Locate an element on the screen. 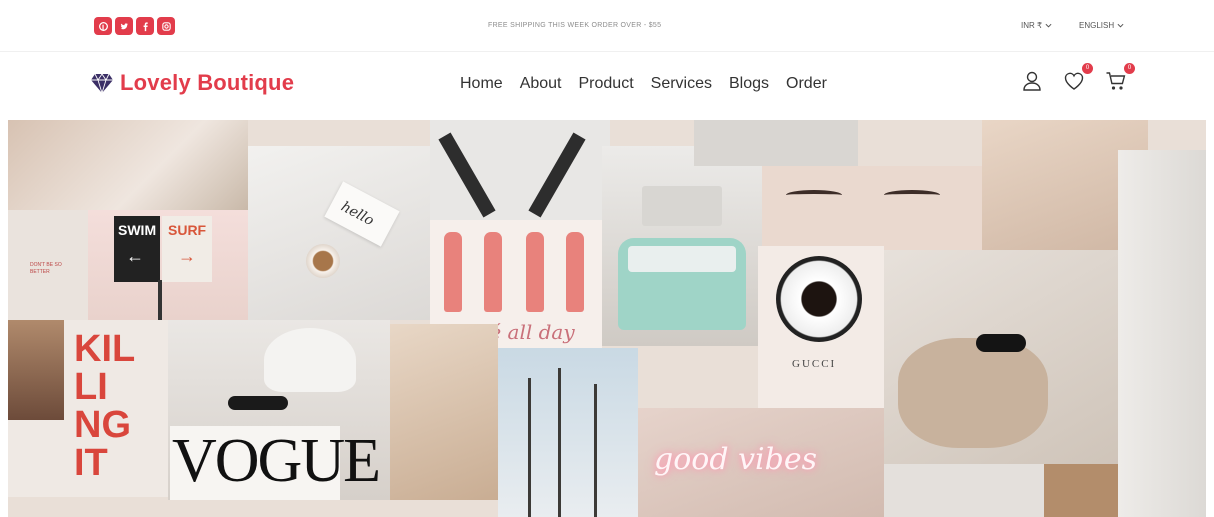  collage-tile-lashes is located at coordinates (872, 208).